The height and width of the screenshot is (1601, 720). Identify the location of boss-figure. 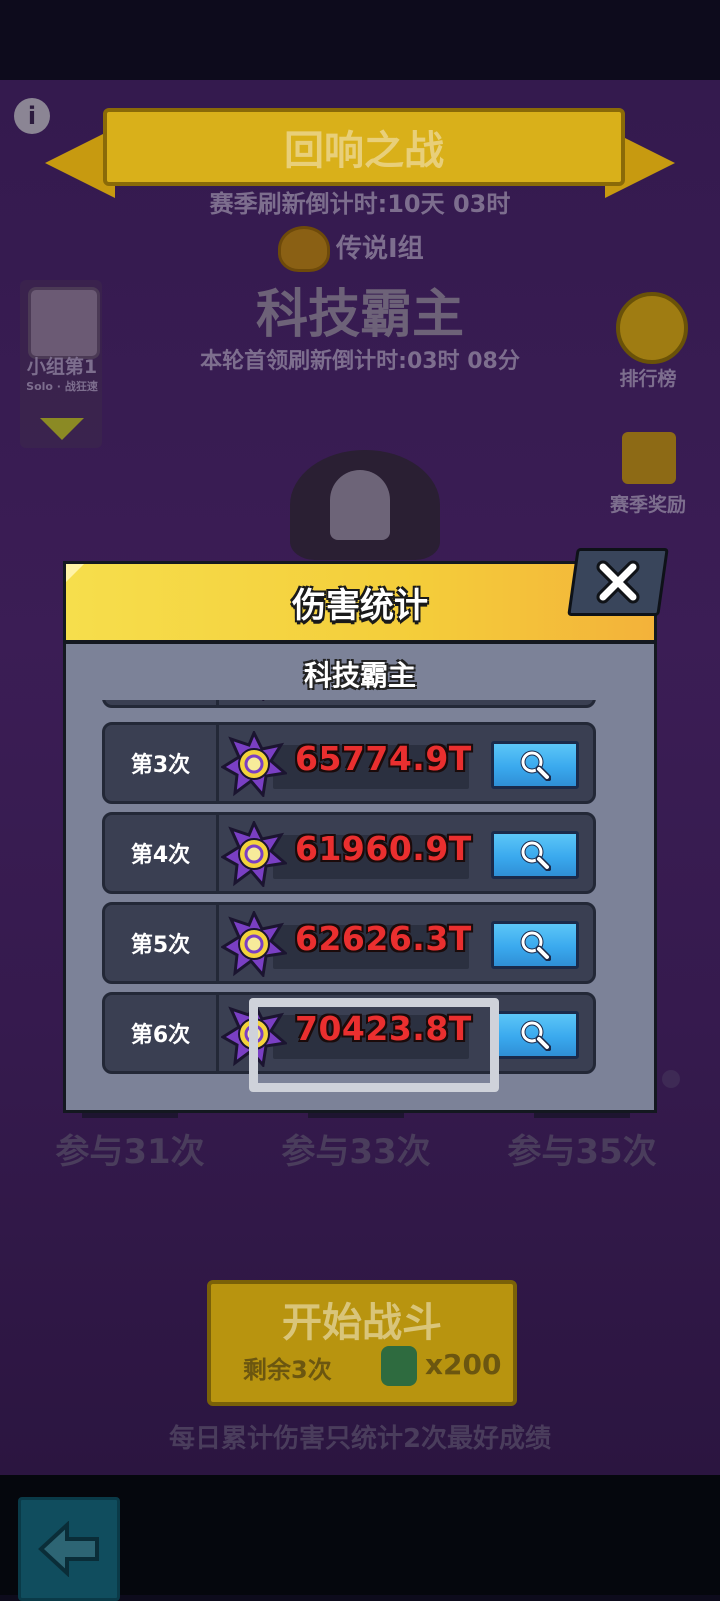
(360, 505).